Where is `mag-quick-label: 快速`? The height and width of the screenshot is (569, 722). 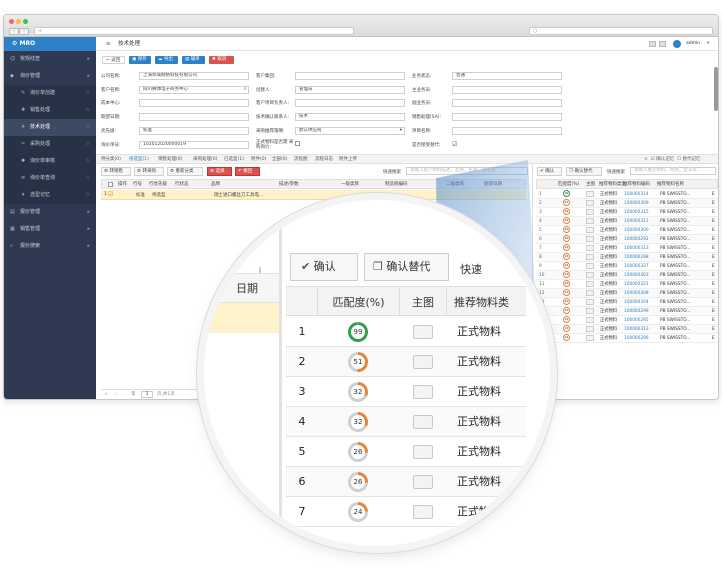 mag-quick-label: 快速 is located at coordinates (471, 269).